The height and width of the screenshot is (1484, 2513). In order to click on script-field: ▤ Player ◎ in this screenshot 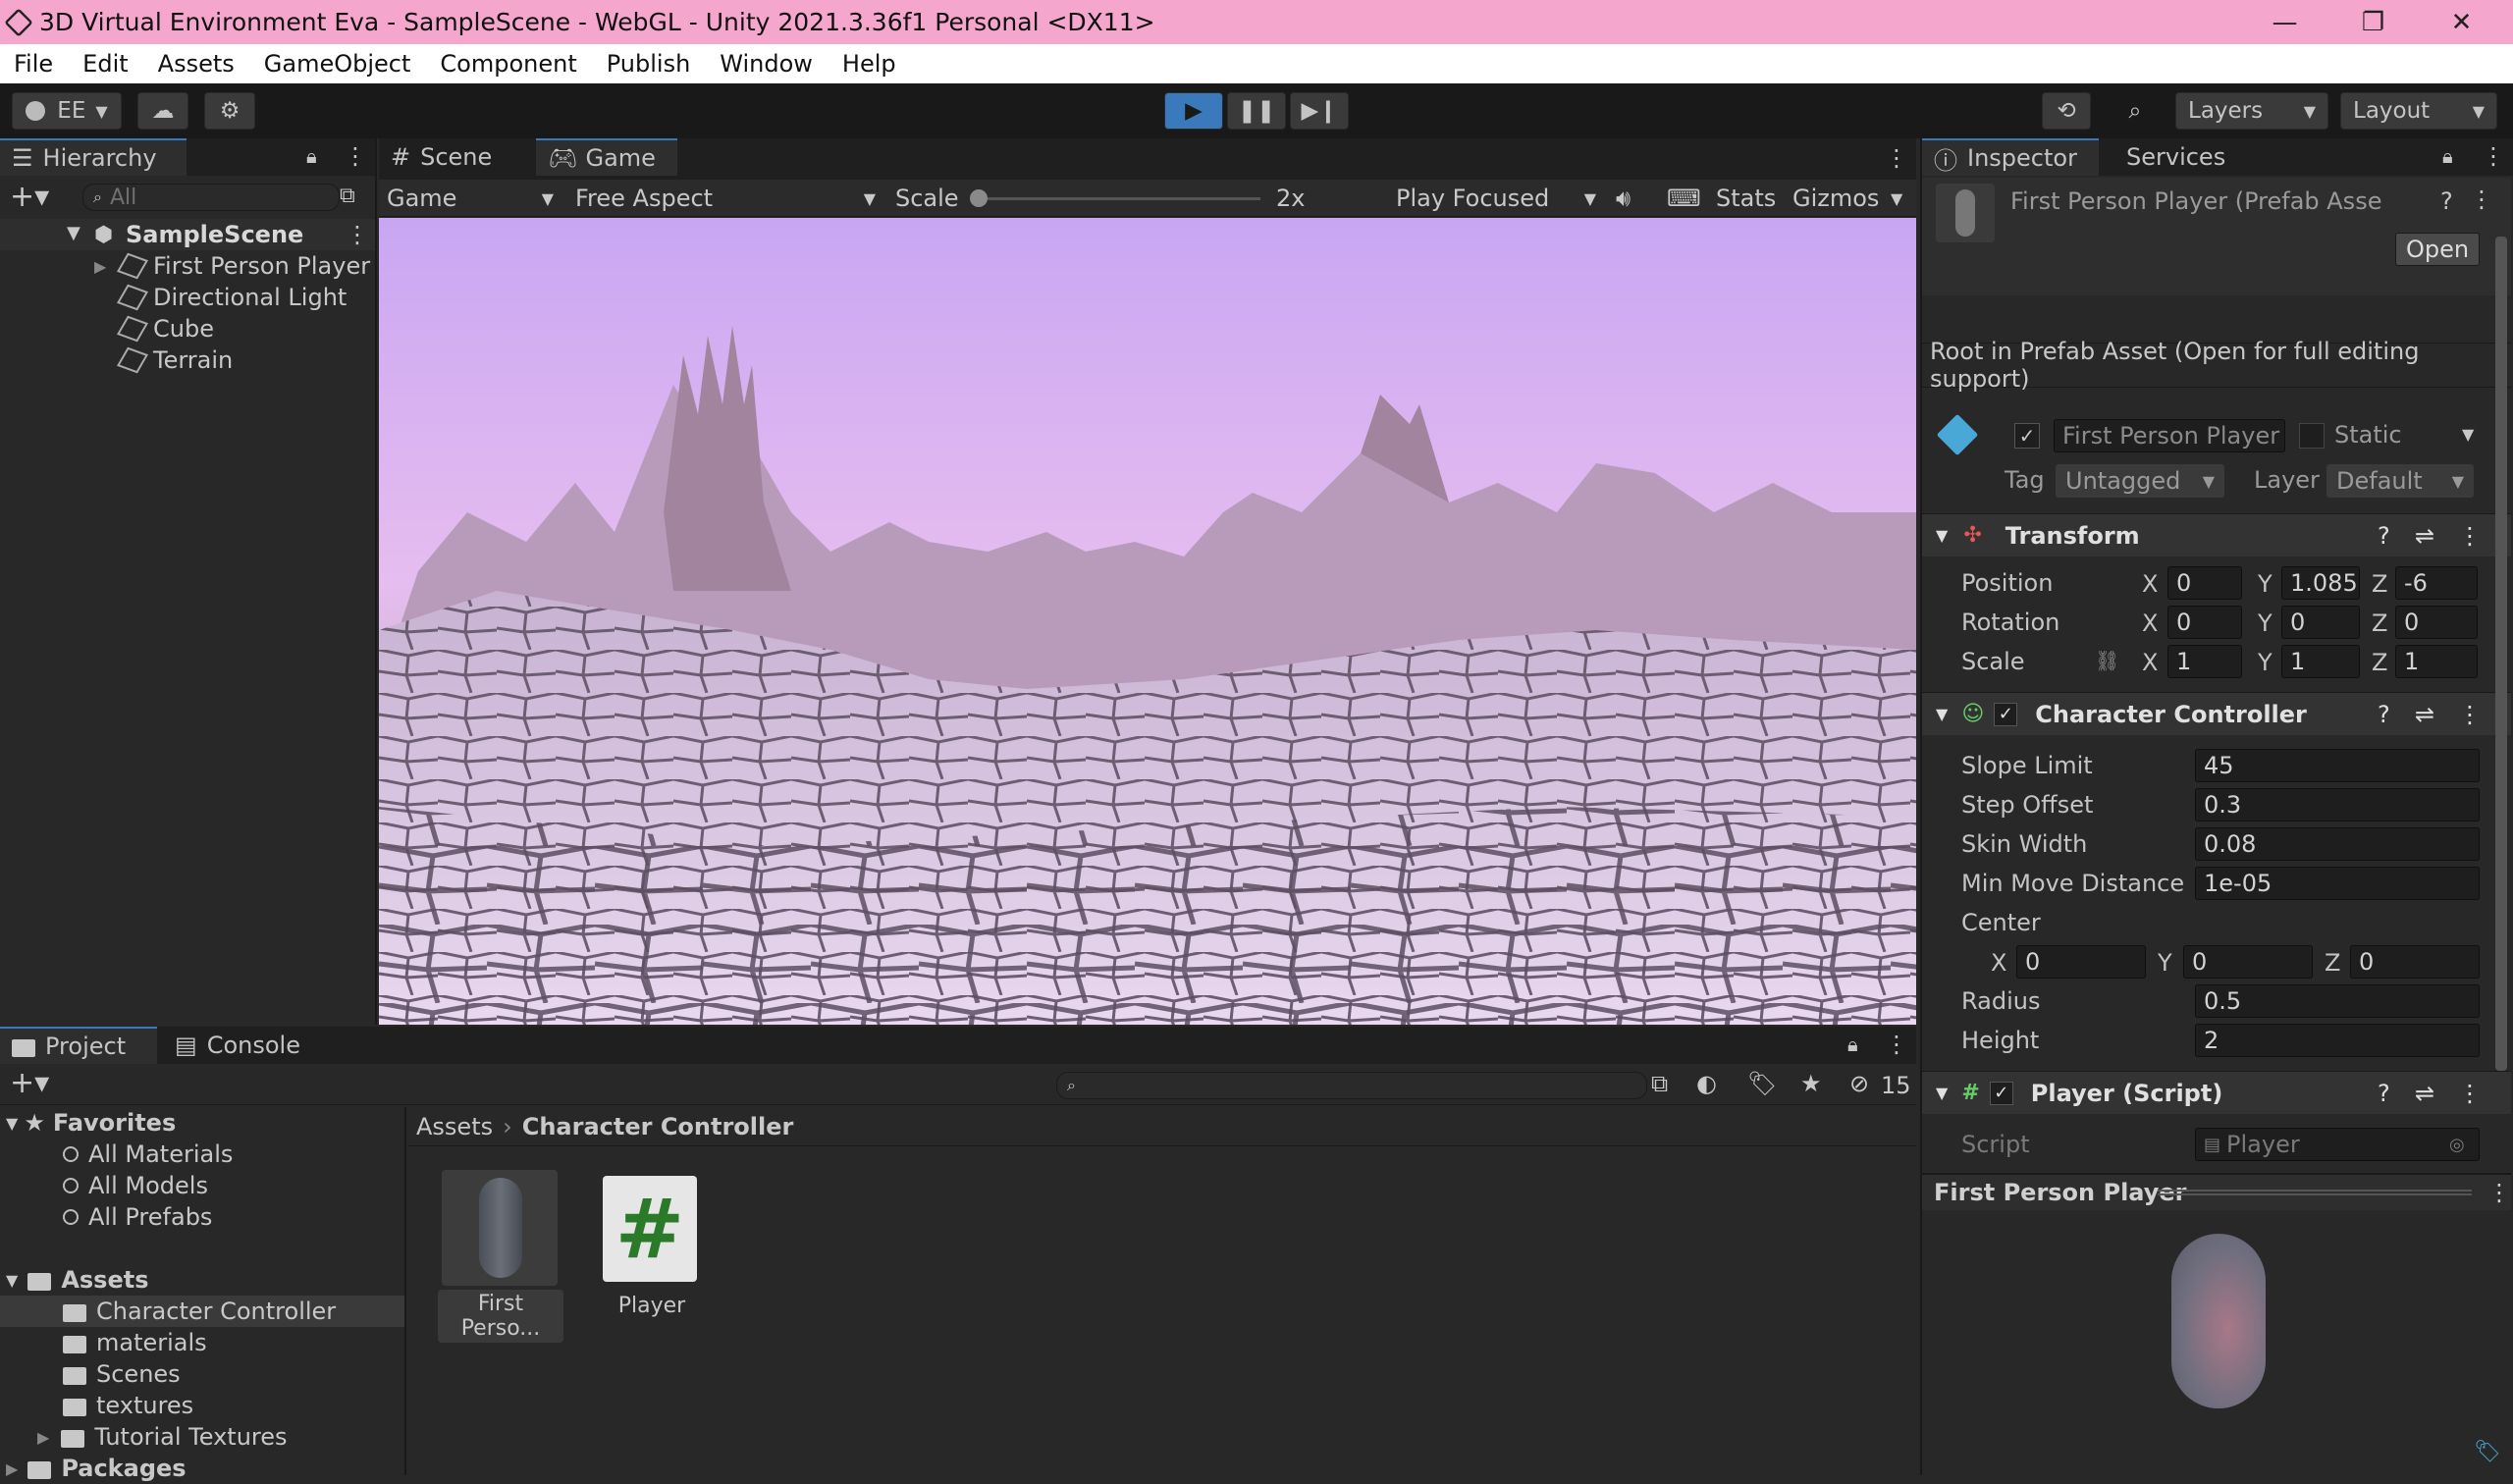, I will do `click(2337, 1144)`.